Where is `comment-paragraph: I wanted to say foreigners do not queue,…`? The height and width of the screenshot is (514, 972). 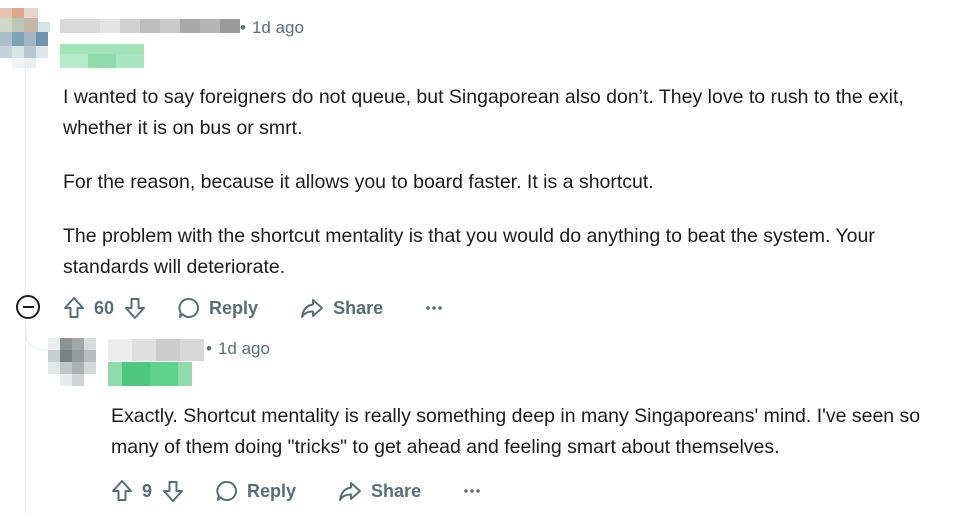
comment-paragraph: I wanted to say foreigners do not queue,… is located at coordinates (483, 112).